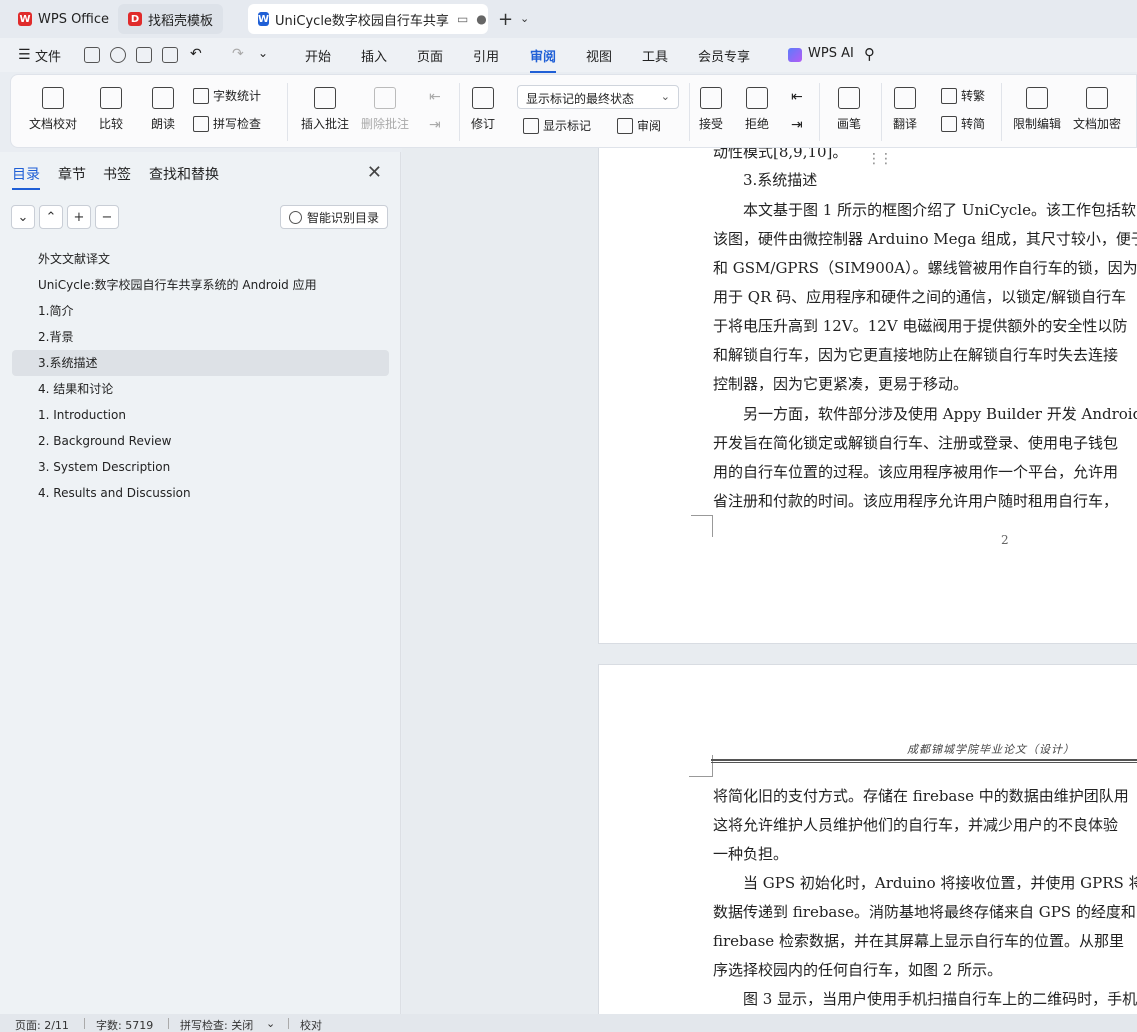 This screenshot has width=1137, height=1032. I want to click on track-changes-button: 修订, so click(483, 109).